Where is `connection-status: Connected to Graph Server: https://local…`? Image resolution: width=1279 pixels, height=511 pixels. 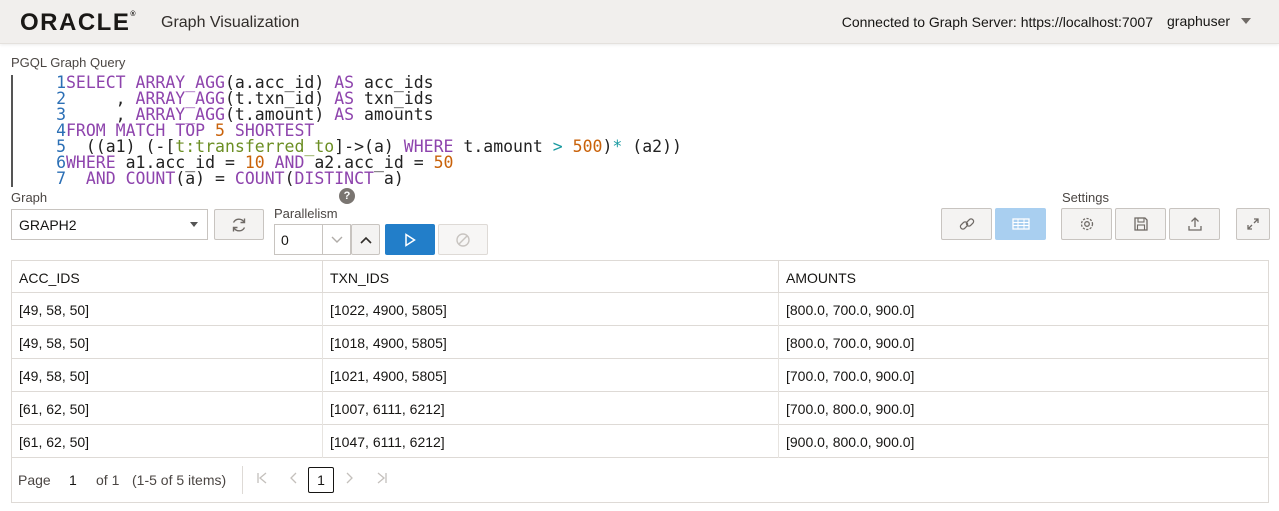 connection-status: Connected to Graph Server: https://local… is located at coordinates (997, 22).